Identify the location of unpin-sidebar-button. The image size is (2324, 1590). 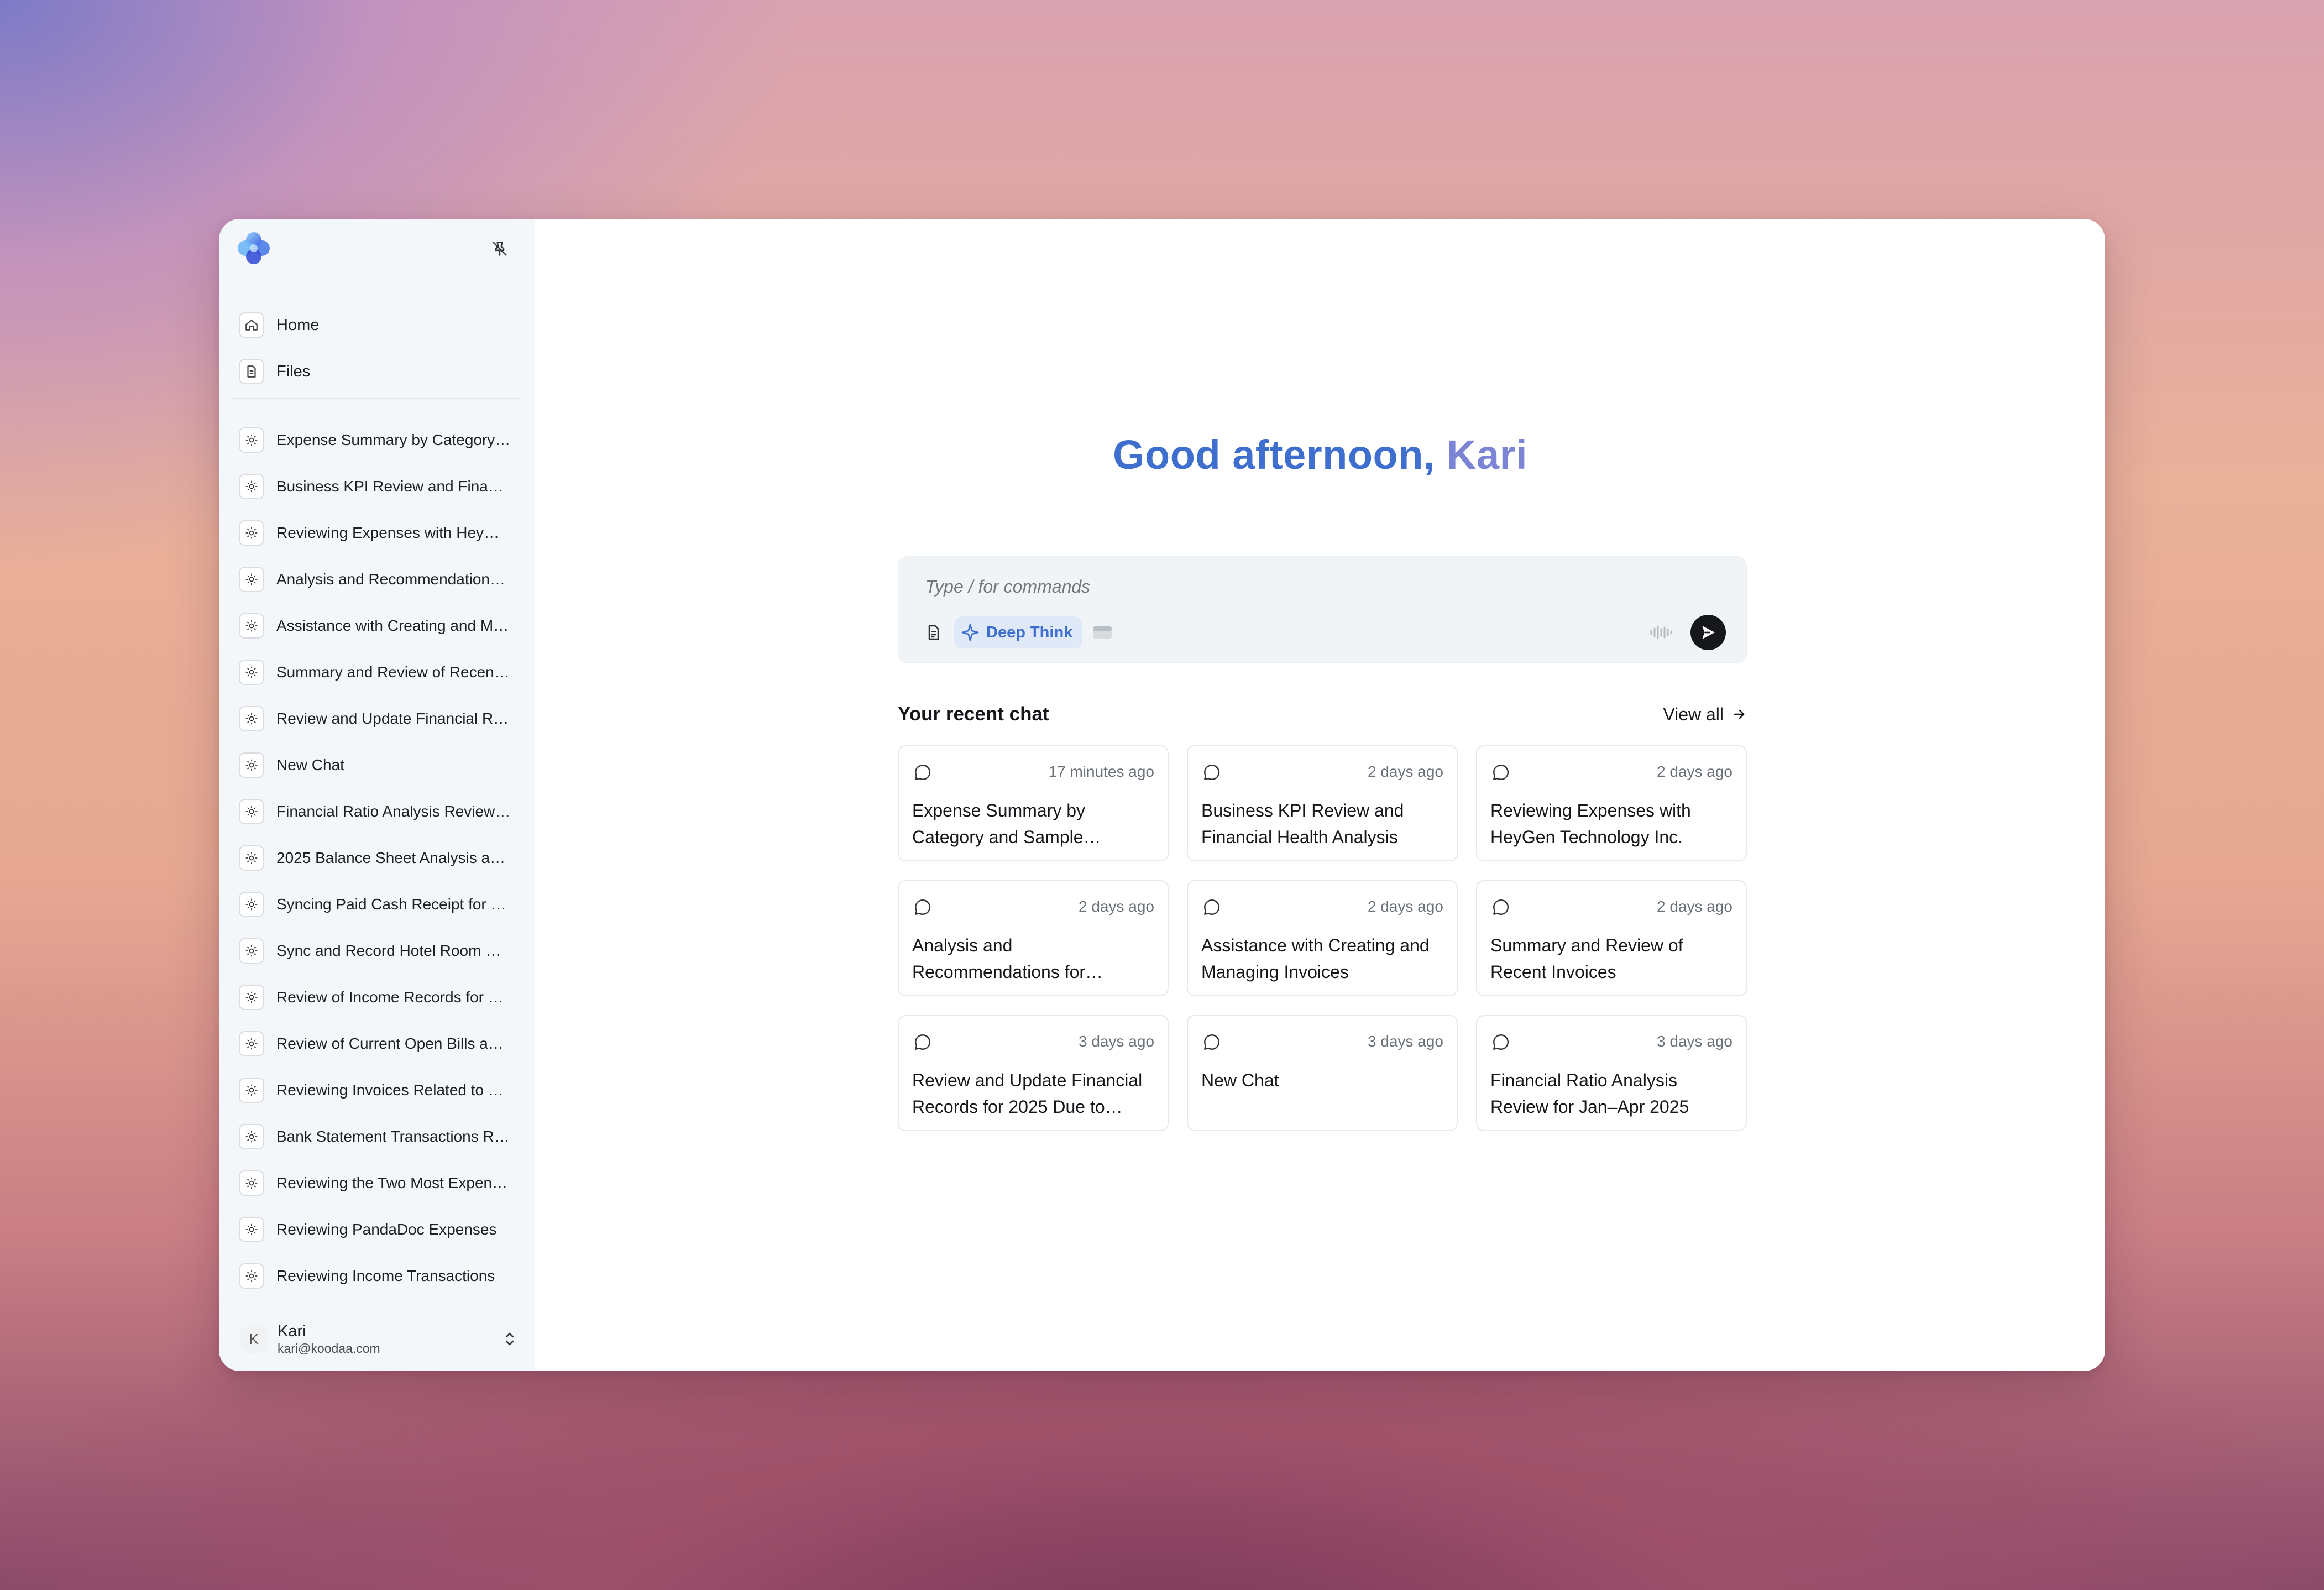
(500, 249).